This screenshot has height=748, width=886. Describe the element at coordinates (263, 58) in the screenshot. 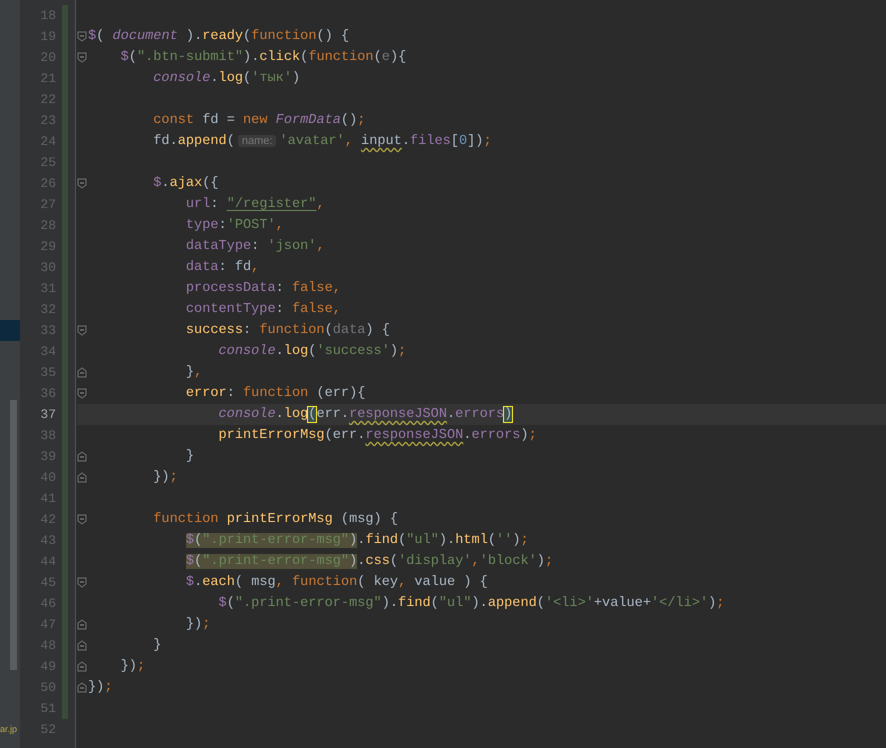

I see `code-line: $(".btn-submit").click(function(e){` at that location.